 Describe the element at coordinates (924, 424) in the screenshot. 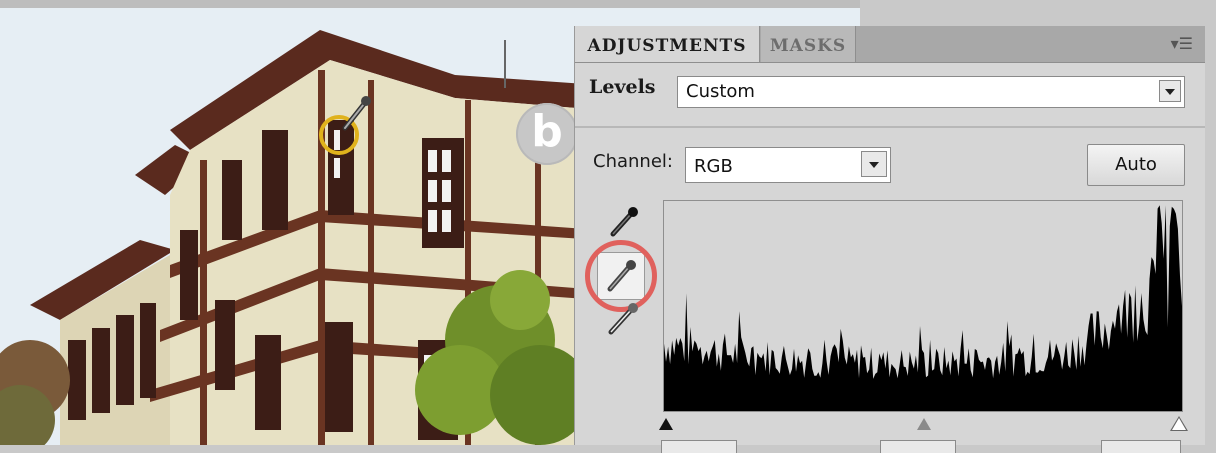

I see `gray-input-slider` at that location.